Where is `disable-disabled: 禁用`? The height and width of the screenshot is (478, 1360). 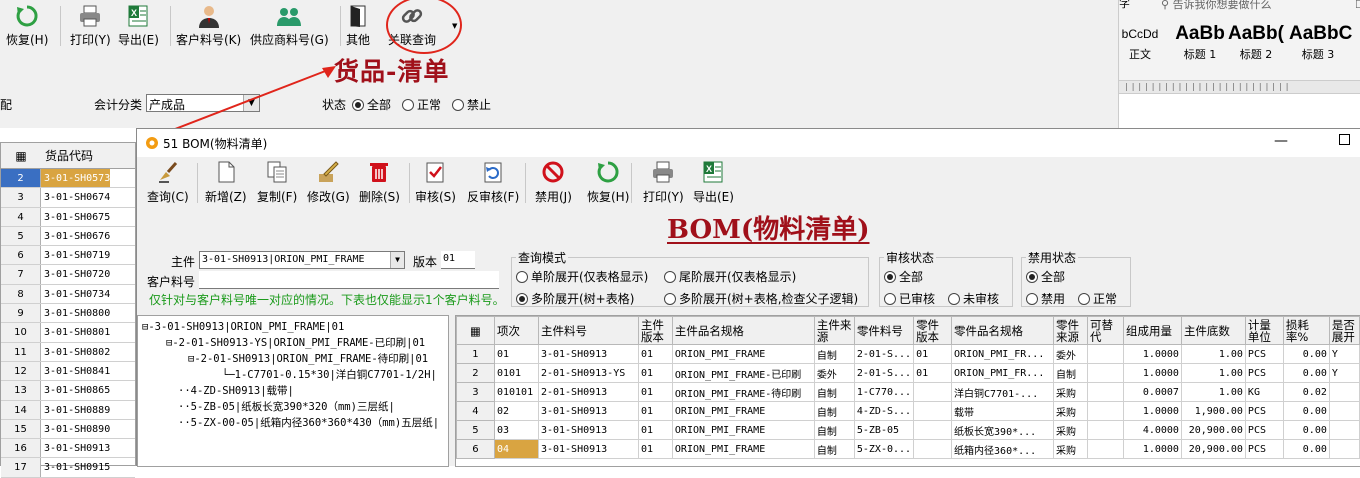
disable-disabled: 禁用 is located at coordinates (1045, 298).